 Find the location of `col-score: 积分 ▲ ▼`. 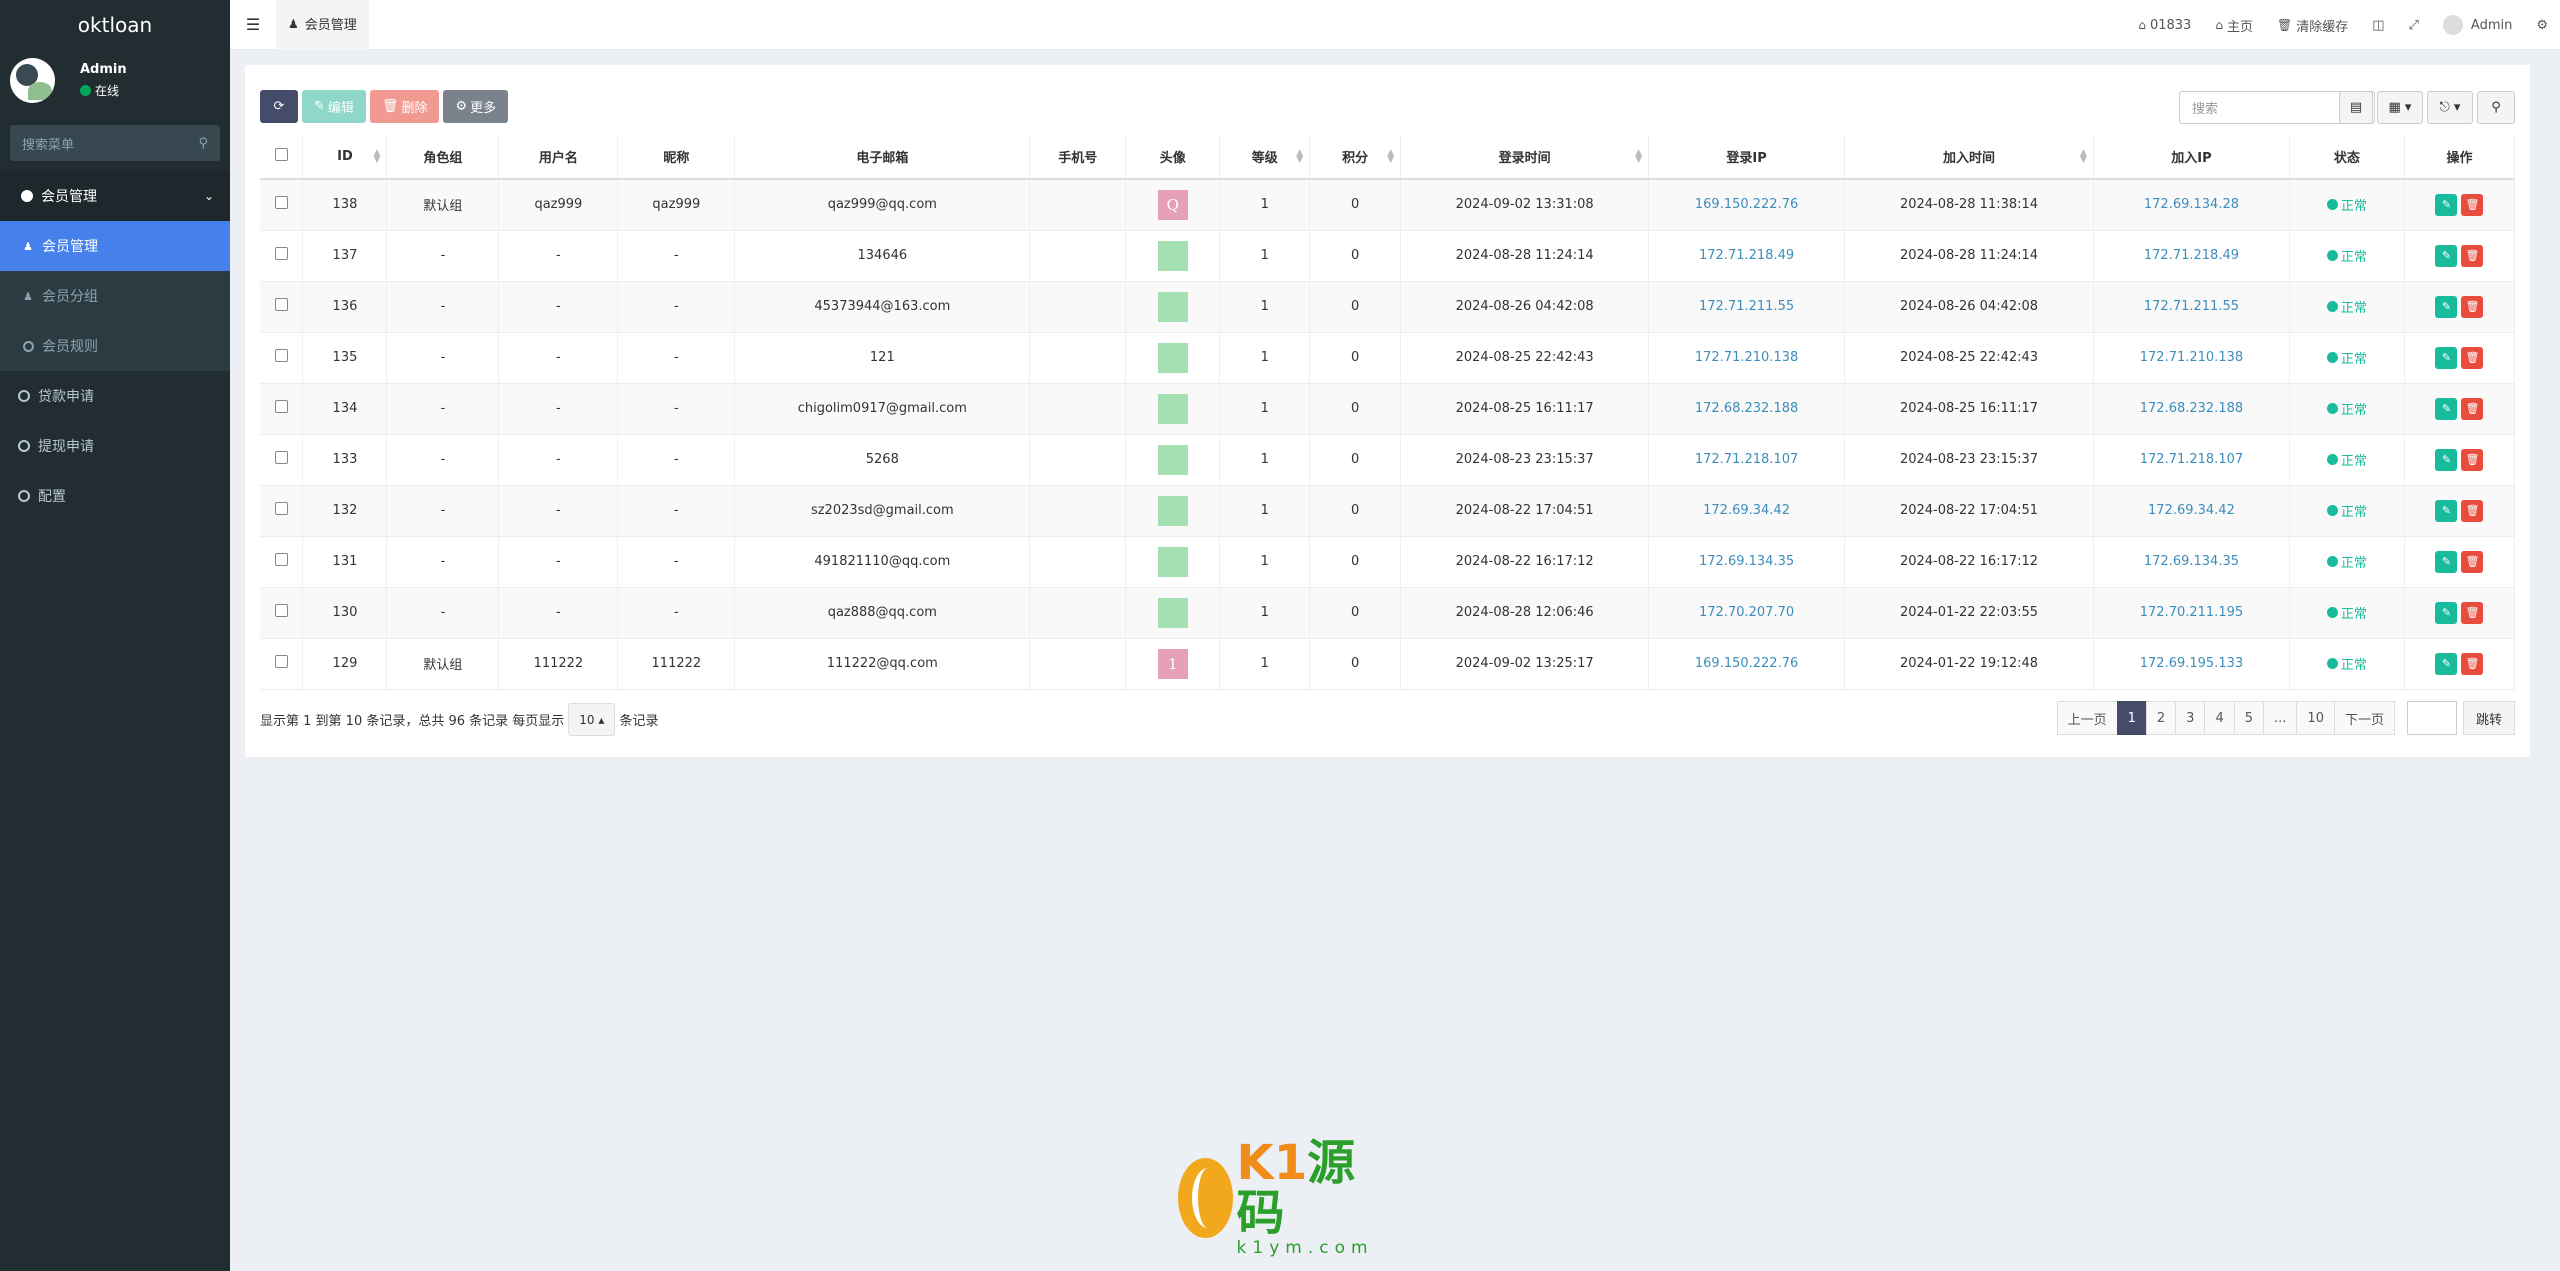

col-score: 积分 ▲ ▼ is located at coordinates (1355, 157).